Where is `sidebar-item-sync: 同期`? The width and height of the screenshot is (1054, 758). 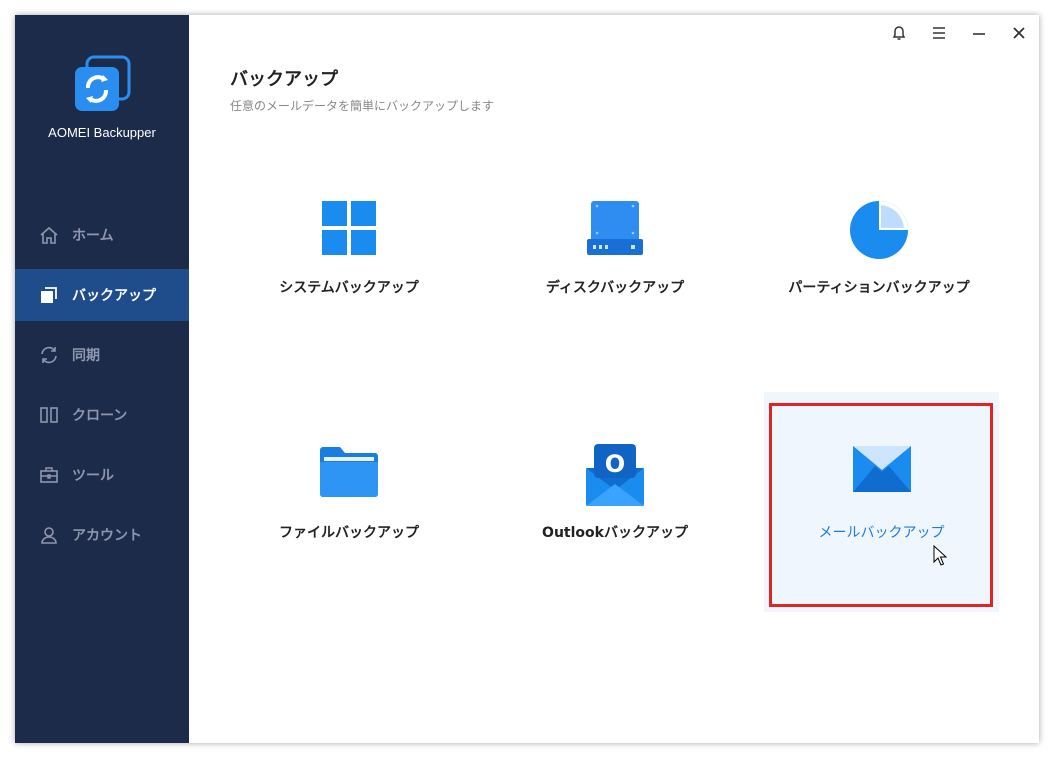
sidebar-item-sync: 同期 is located at coordinates (102, 355).